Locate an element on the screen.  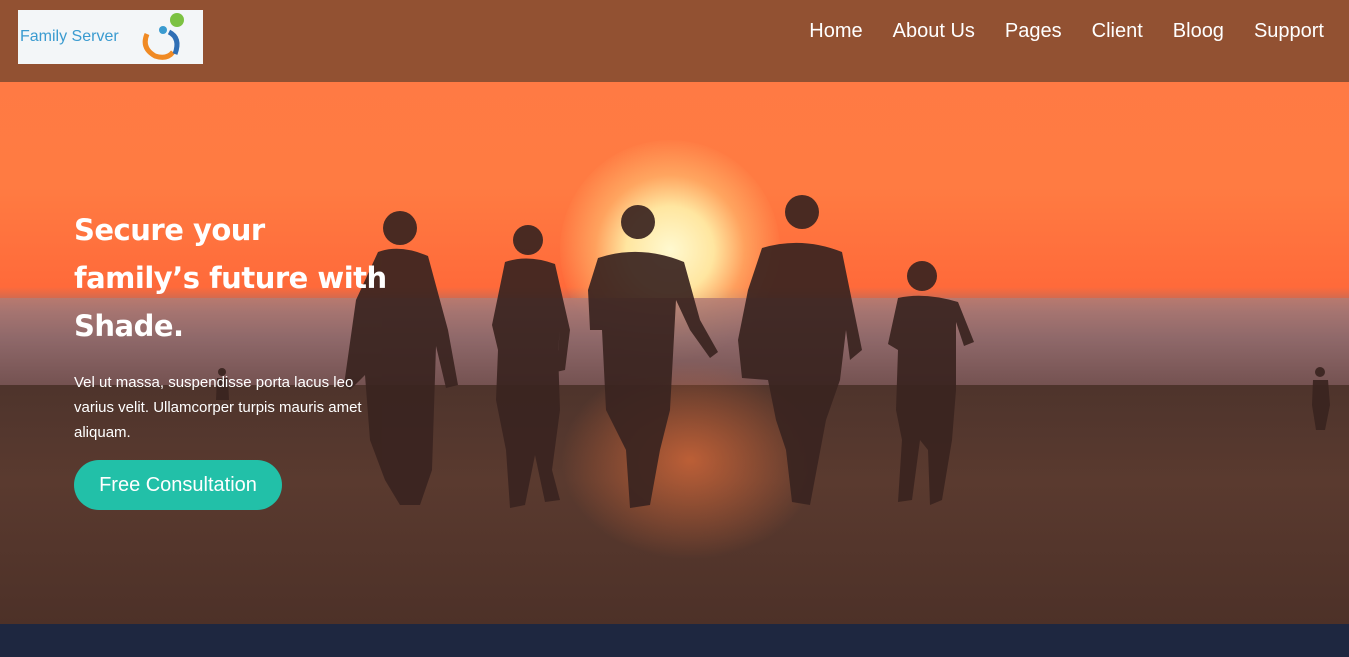
nav-pages-link: Pages is located at coordinates (1033, 31).